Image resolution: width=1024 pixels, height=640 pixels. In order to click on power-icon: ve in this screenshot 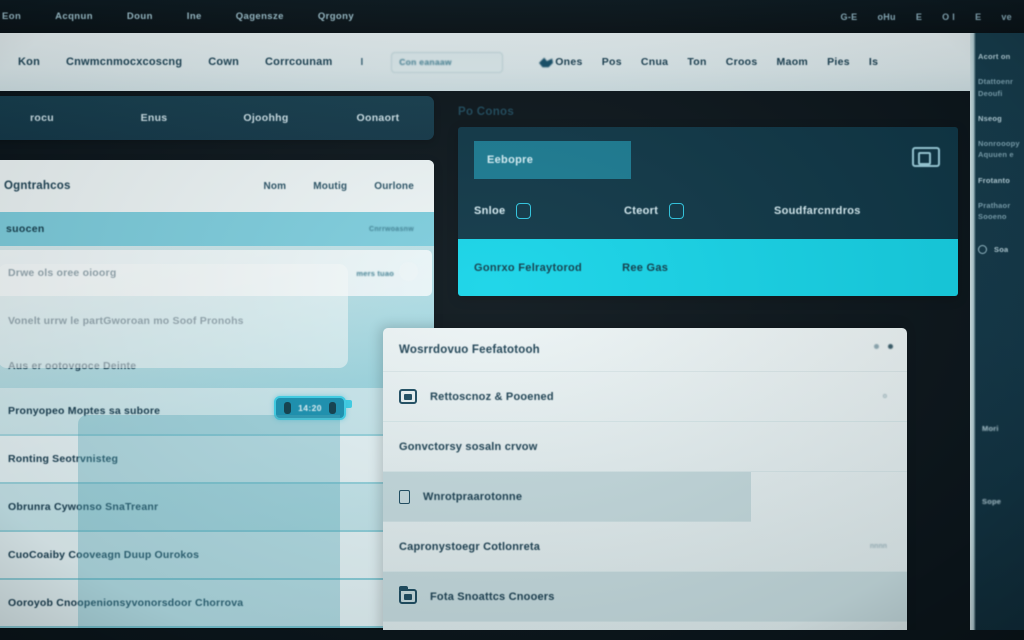, I will do `click(1006, 17)`.